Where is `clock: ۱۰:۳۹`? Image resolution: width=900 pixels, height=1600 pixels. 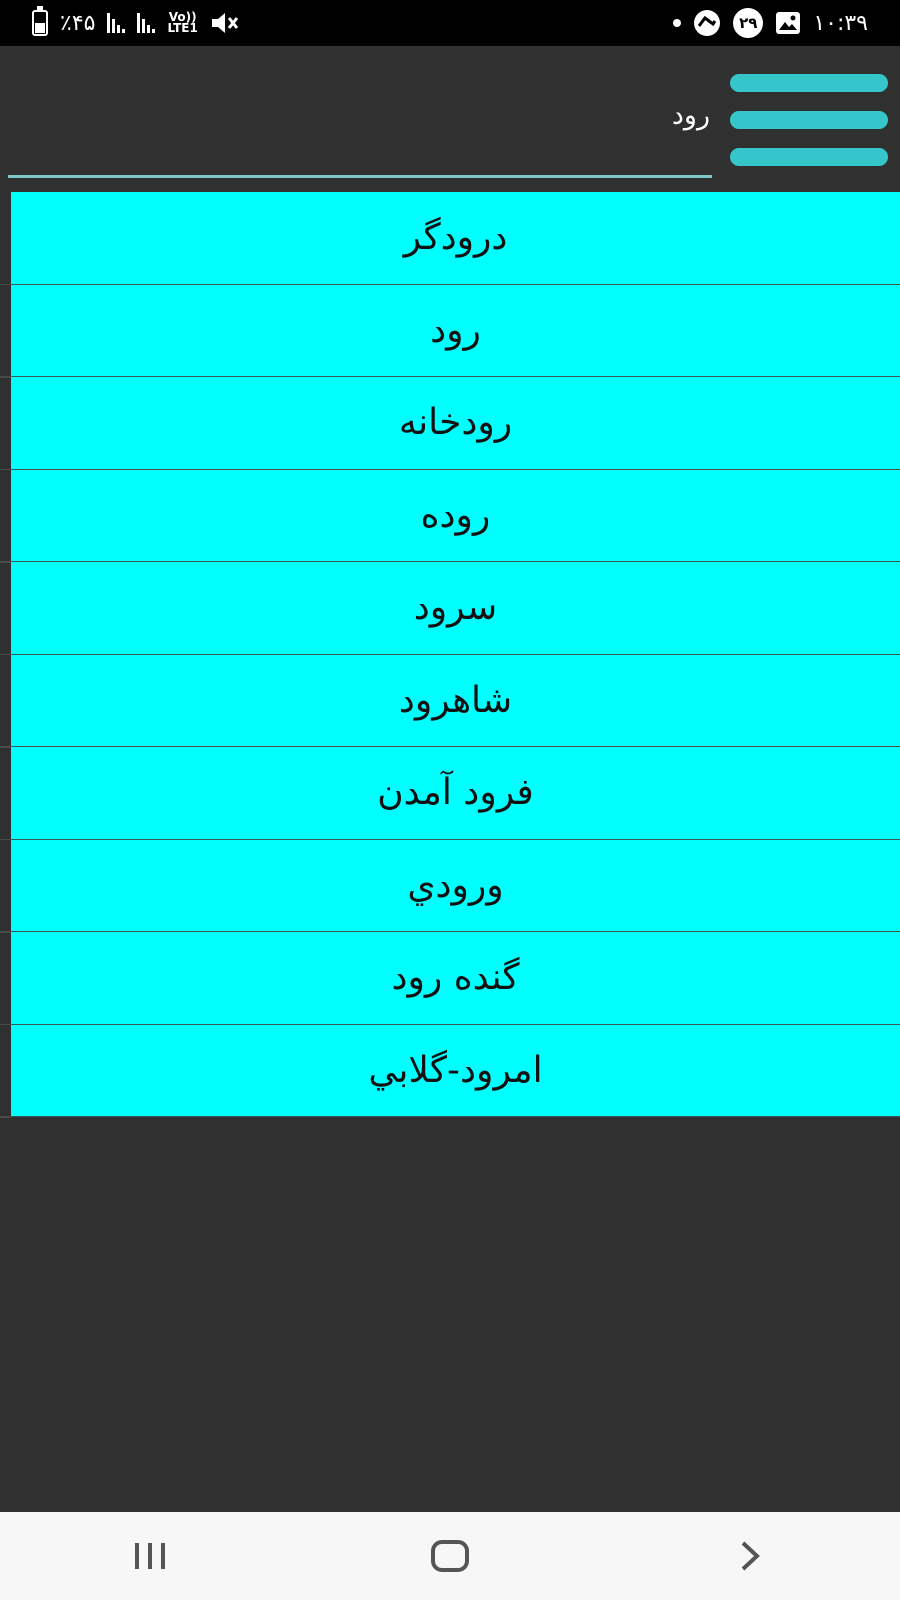
clock: ۱۰:۳۹ is located at coordinates (840, 23).